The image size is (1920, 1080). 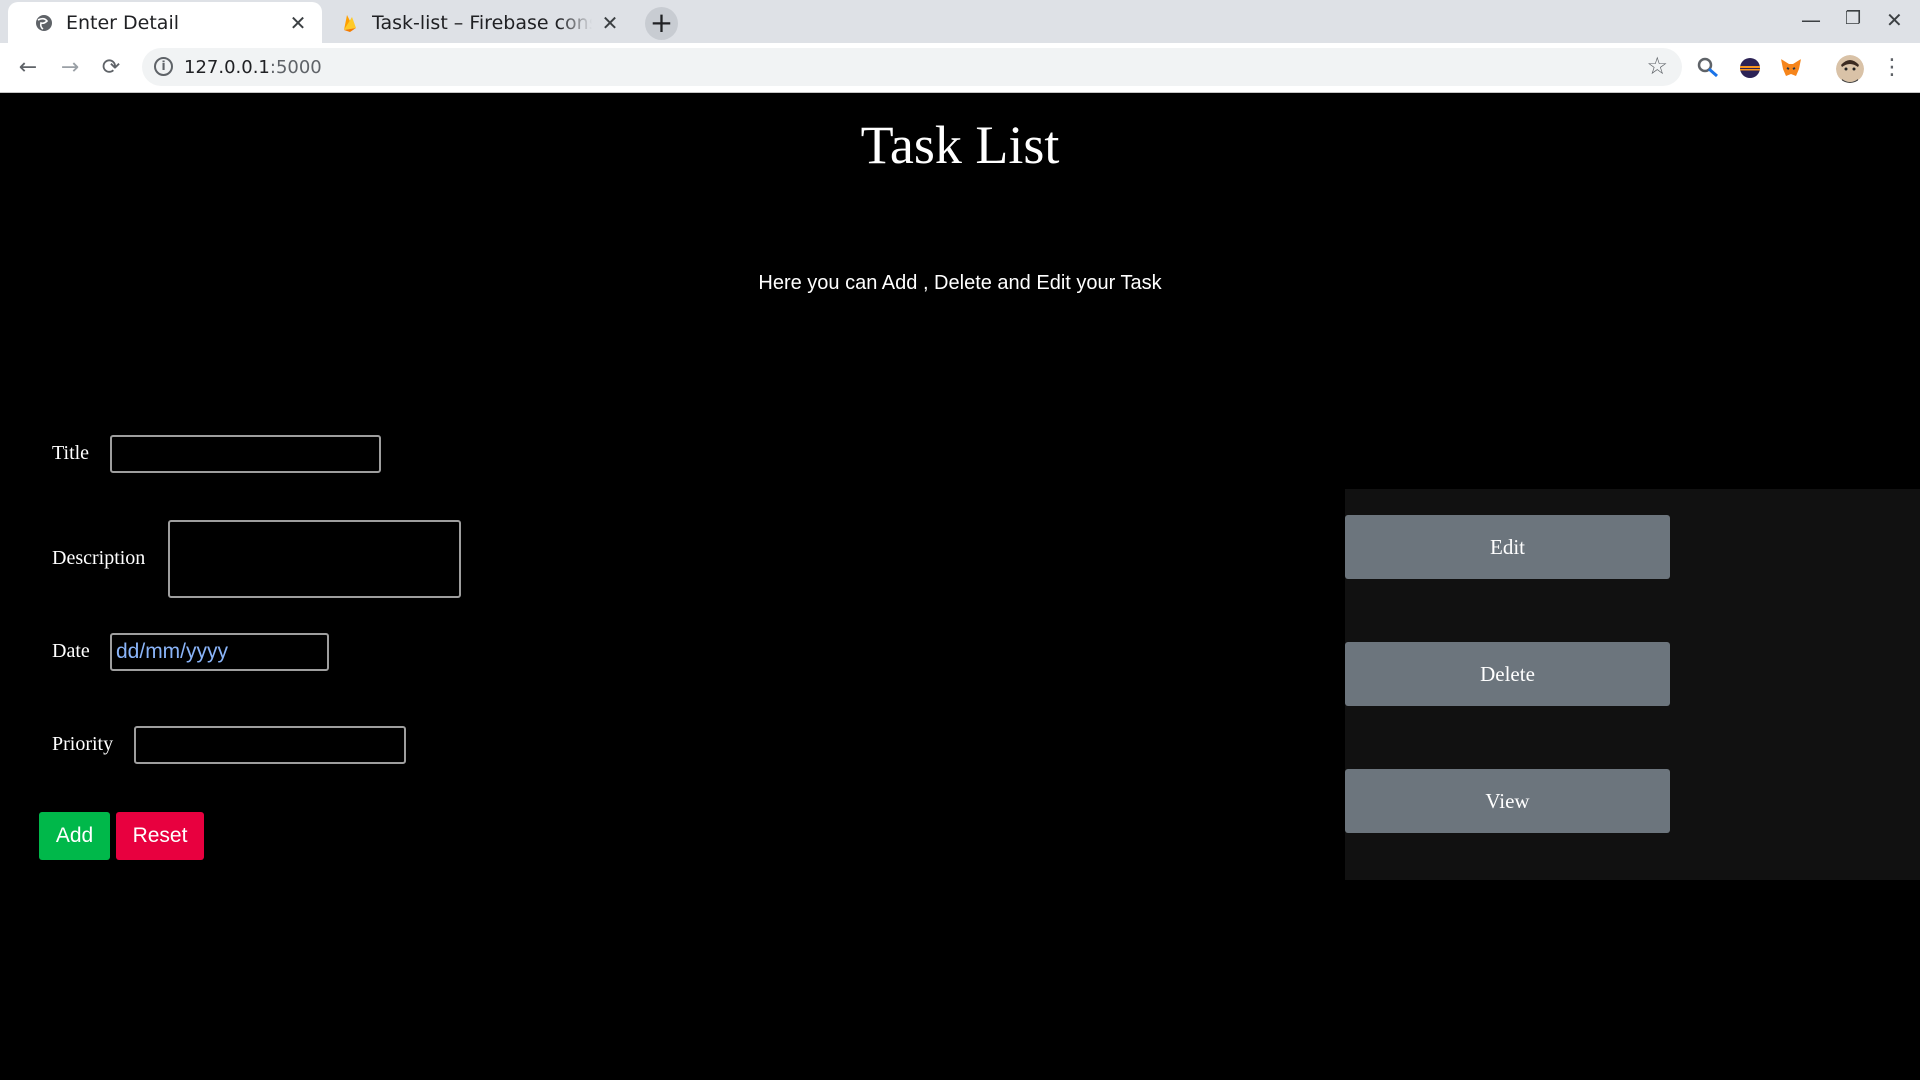 What do you see at coordinates (245, 454) in the screenshot?
I see `title-input` at bounding box center [245, 454].